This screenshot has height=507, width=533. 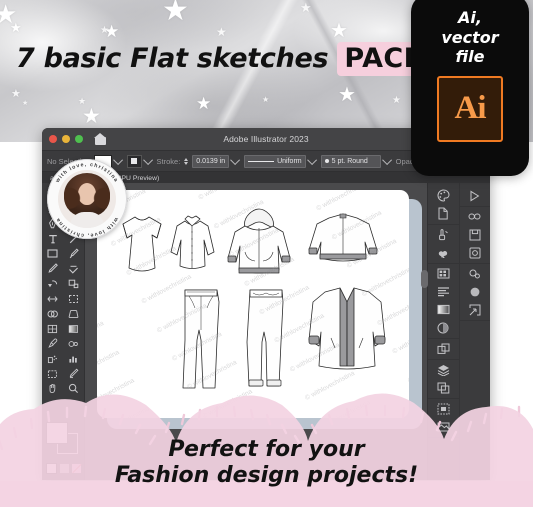 What do you see at coordinates (470, 17) in the screenshot?
I see `ai-badge-line-1: Ai,` at bounding box center [470, 17].